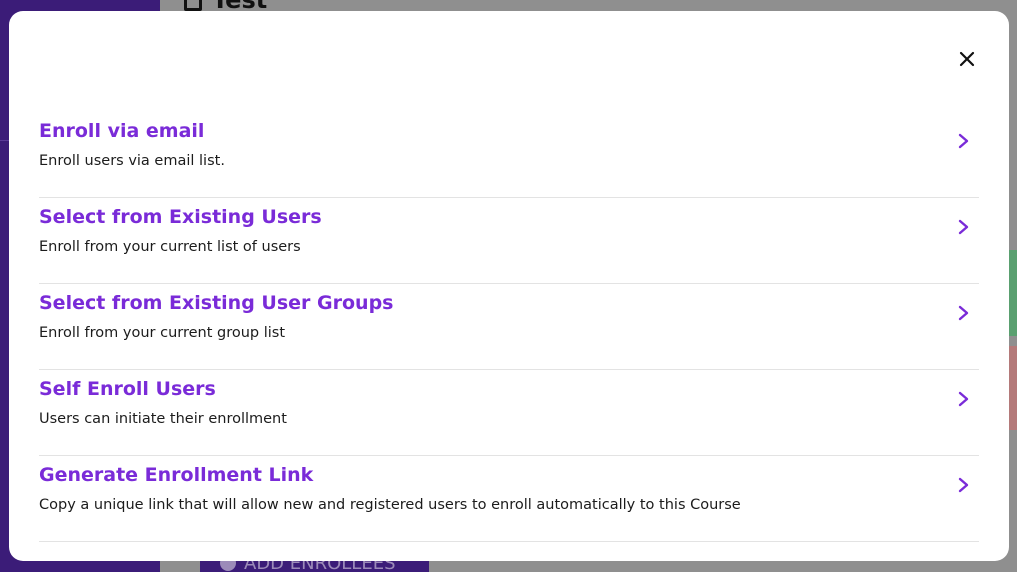 The image size is (1017, 572). I want to click on option-title: Self Enroll Users, so click(127, 389).